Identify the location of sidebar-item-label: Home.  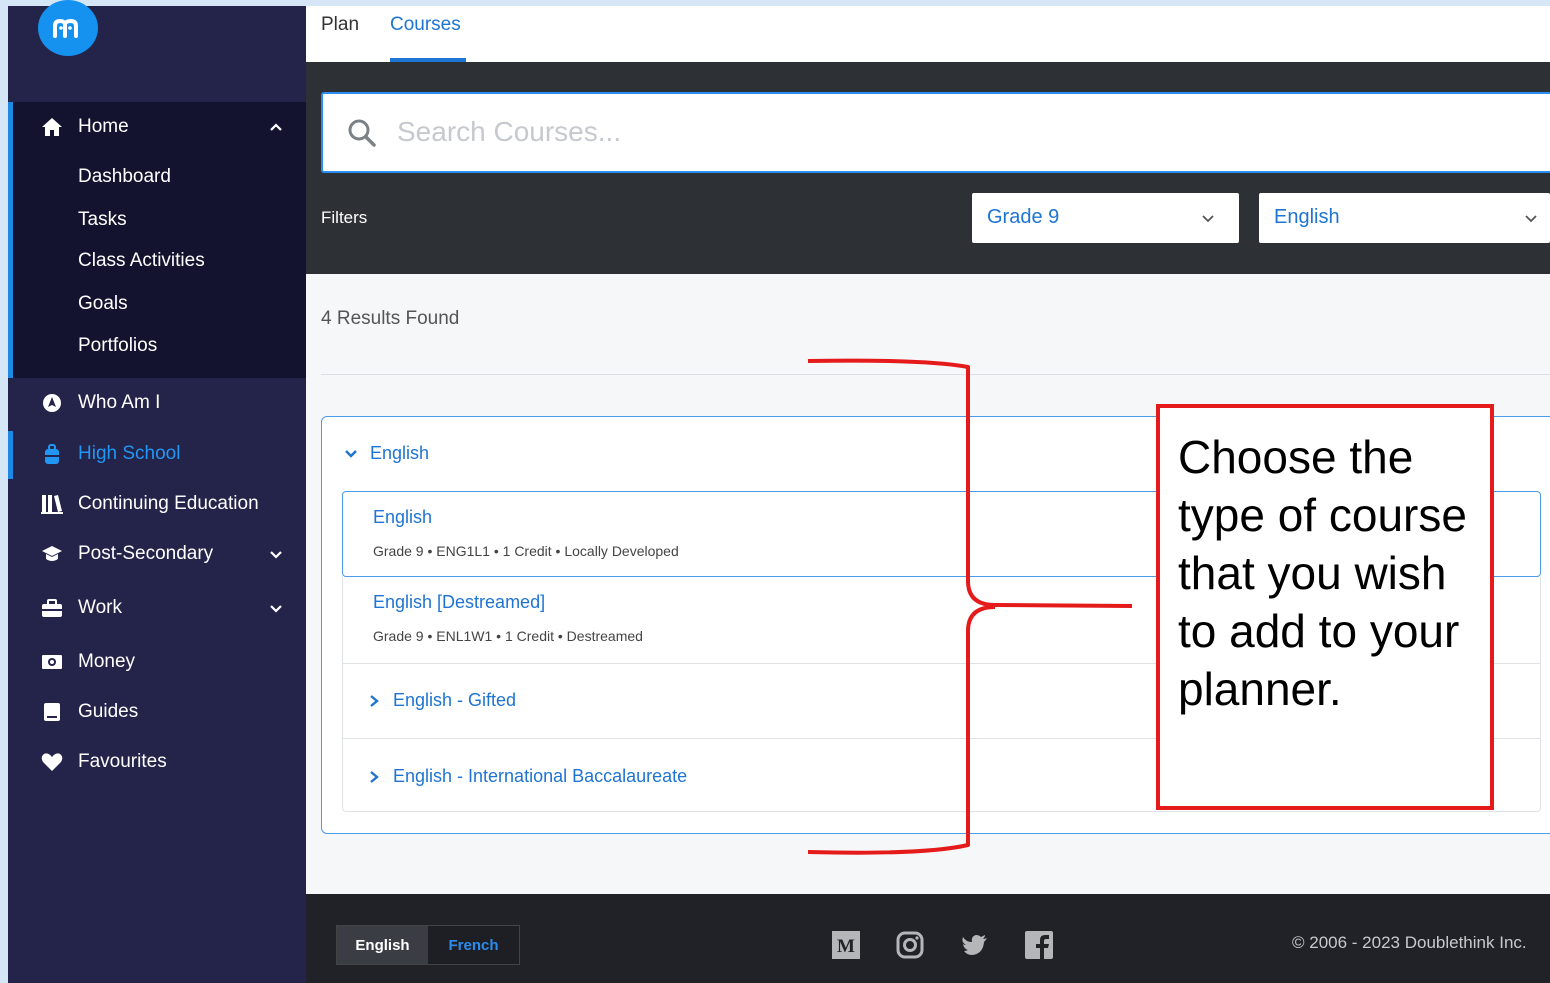
(103, 126).